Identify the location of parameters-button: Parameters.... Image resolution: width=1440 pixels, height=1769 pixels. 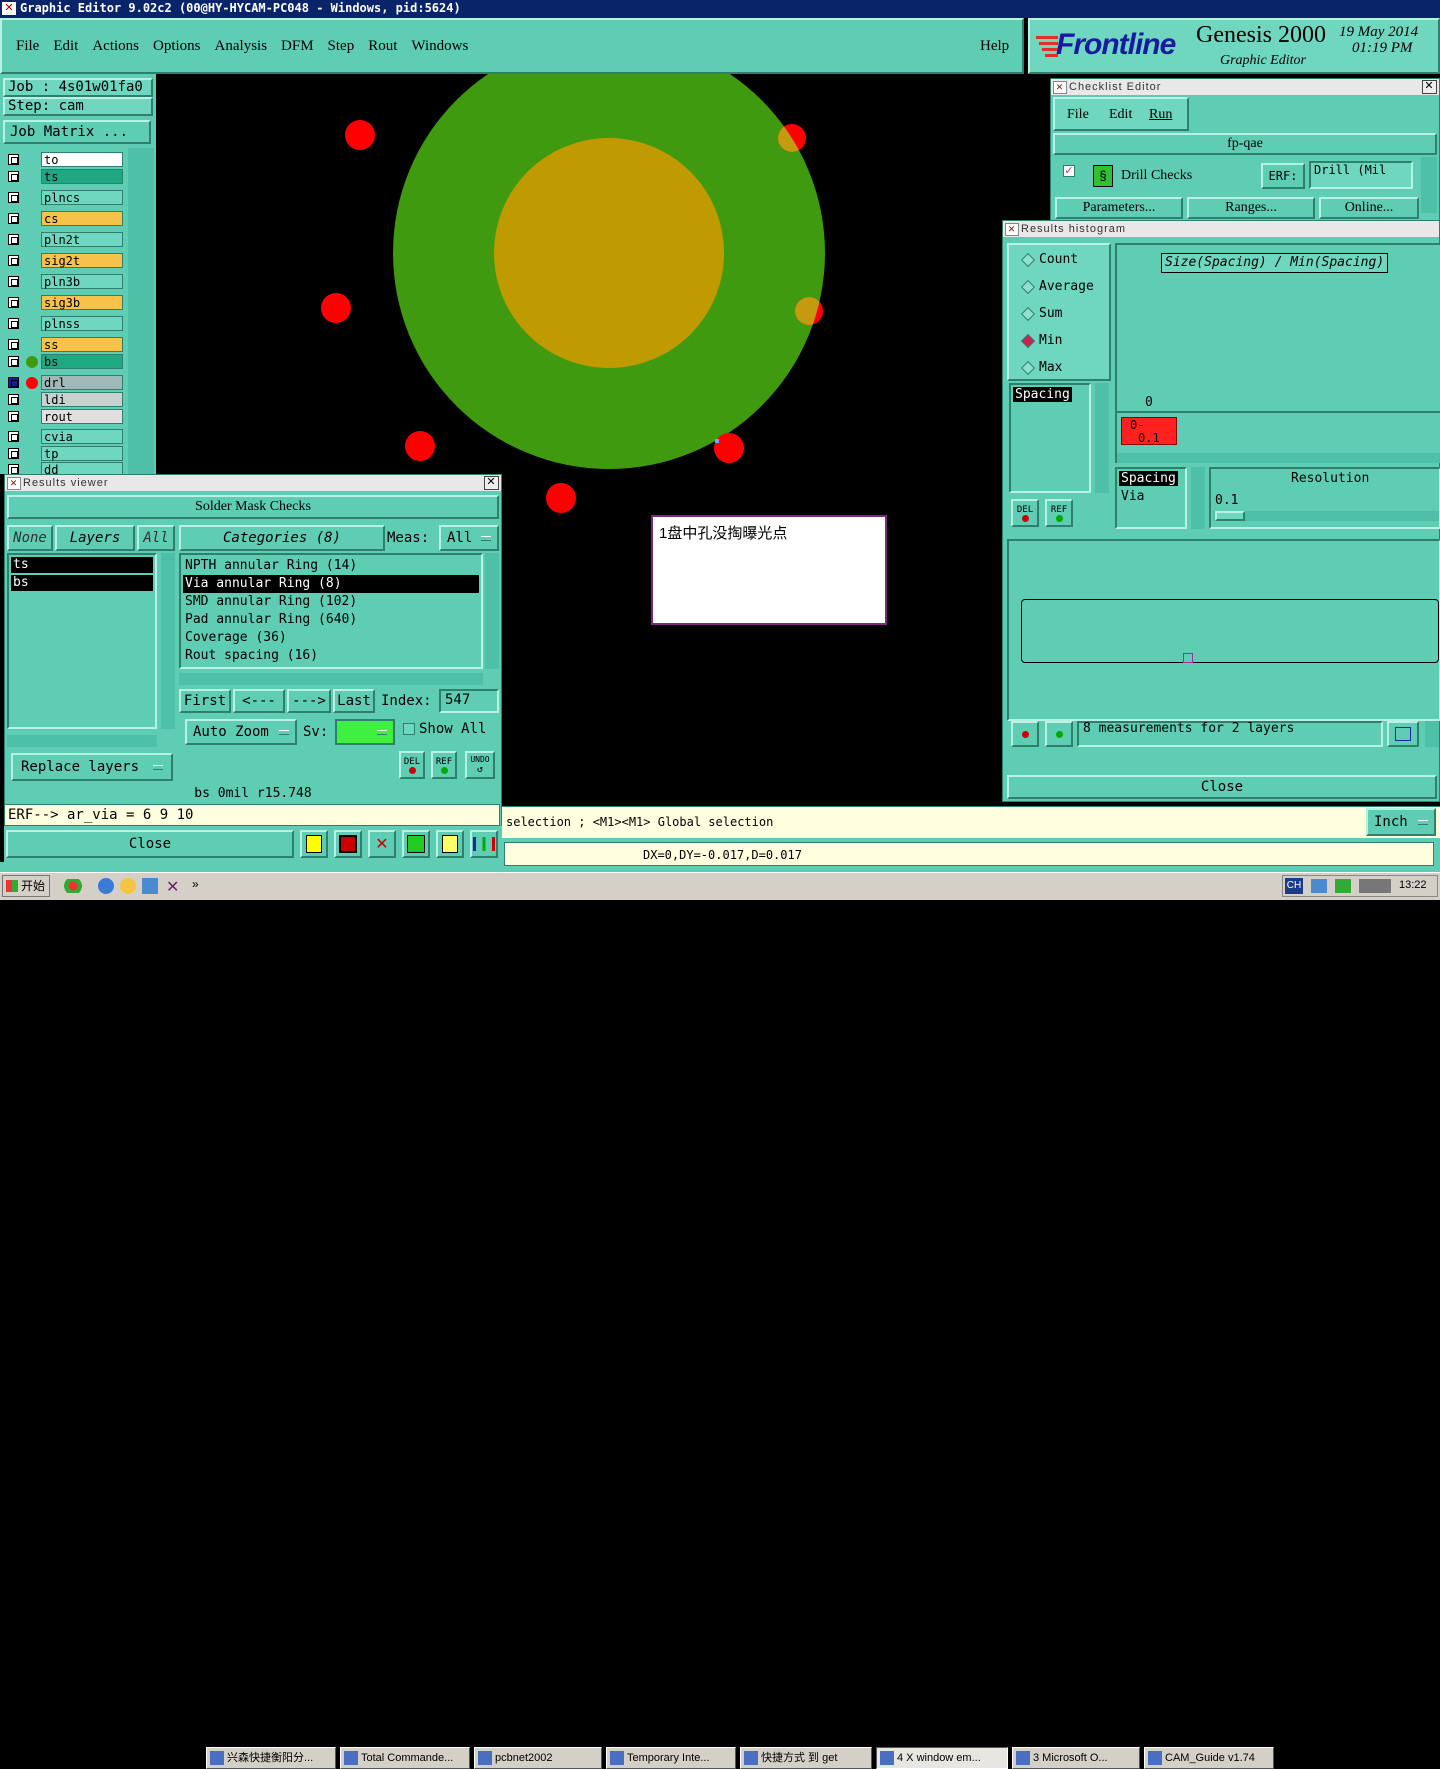
(1119, 208).